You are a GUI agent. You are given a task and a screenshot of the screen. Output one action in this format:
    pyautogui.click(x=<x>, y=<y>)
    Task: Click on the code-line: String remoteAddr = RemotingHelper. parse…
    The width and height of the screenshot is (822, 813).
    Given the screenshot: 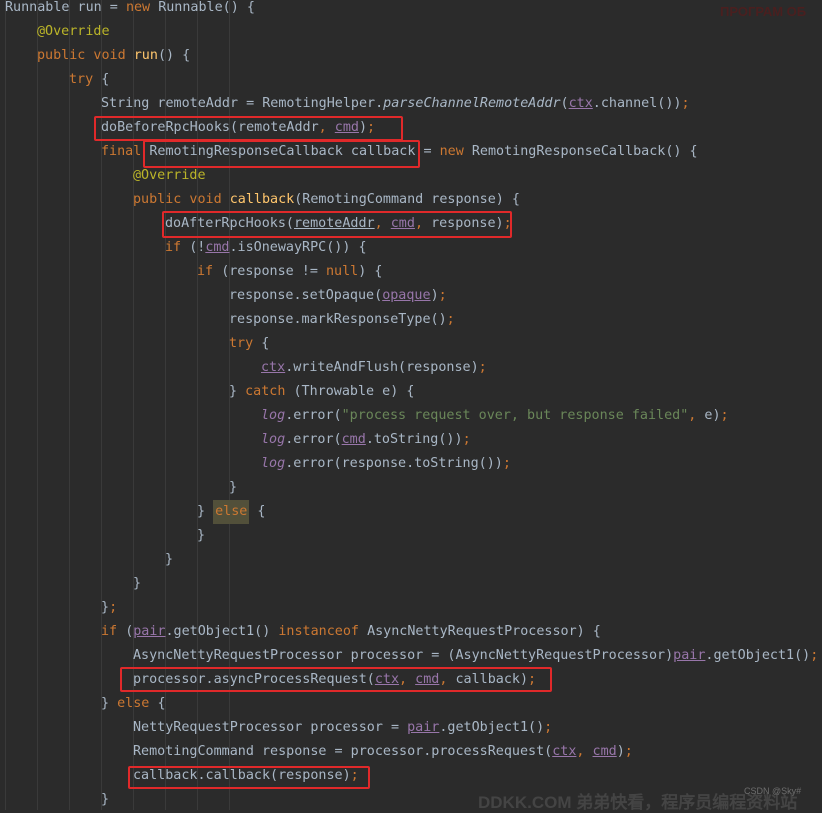 What is the action you would take?
    pyautogui.click(x=395, y=104)
    